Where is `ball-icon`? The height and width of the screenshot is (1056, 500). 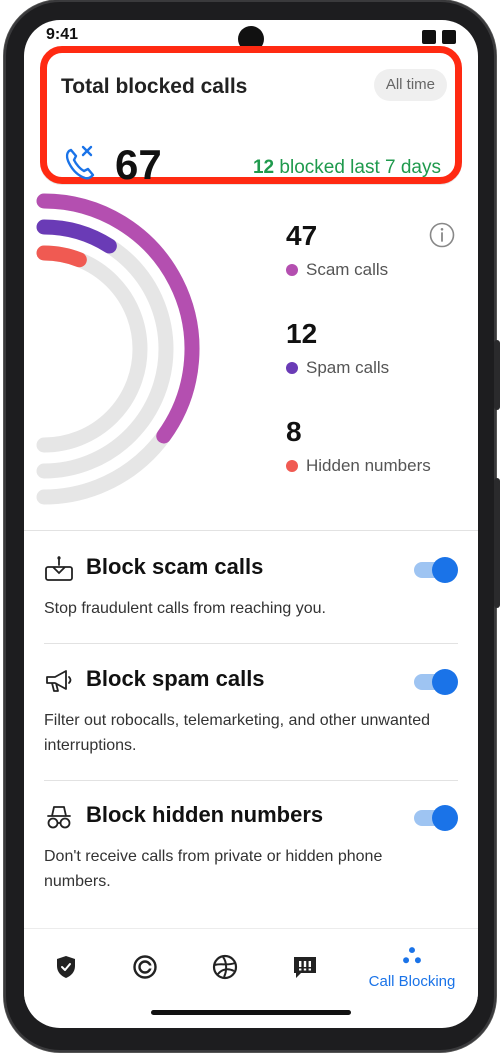 ball-icon is located at coordinates (225, 967).